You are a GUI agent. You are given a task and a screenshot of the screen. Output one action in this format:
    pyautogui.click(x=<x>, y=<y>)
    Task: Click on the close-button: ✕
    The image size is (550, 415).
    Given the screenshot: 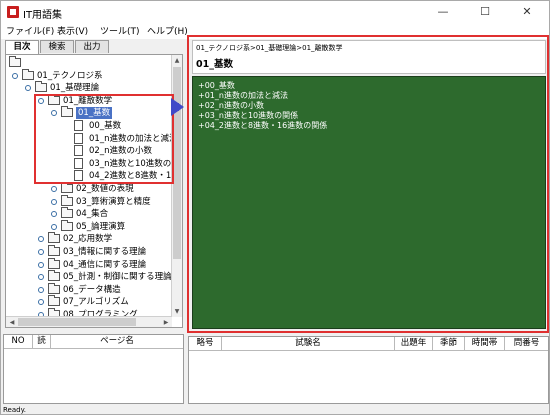 What is the action you would take?
    pyautogui.click(x=527, y=12)
    